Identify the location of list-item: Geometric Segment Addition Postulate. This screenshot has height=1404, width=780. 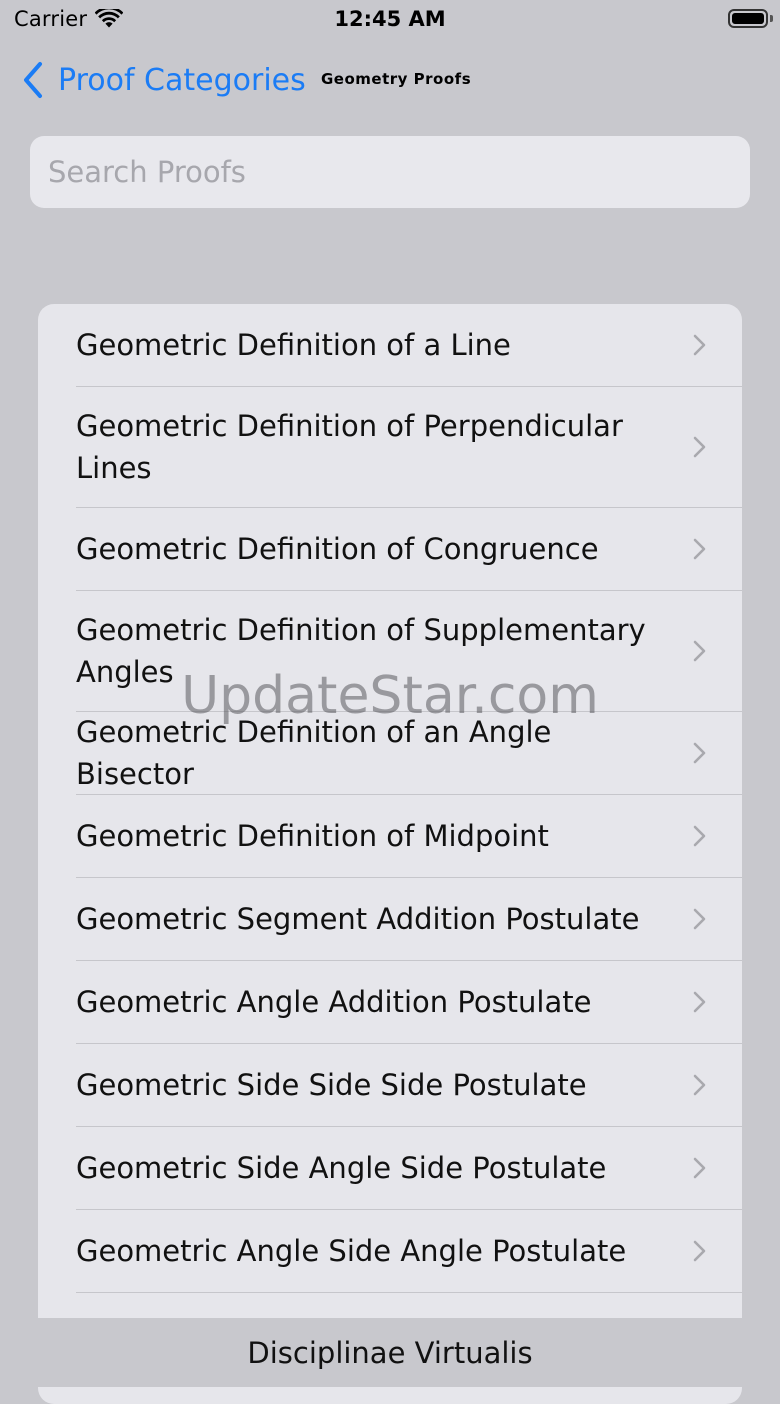
(390, 919).